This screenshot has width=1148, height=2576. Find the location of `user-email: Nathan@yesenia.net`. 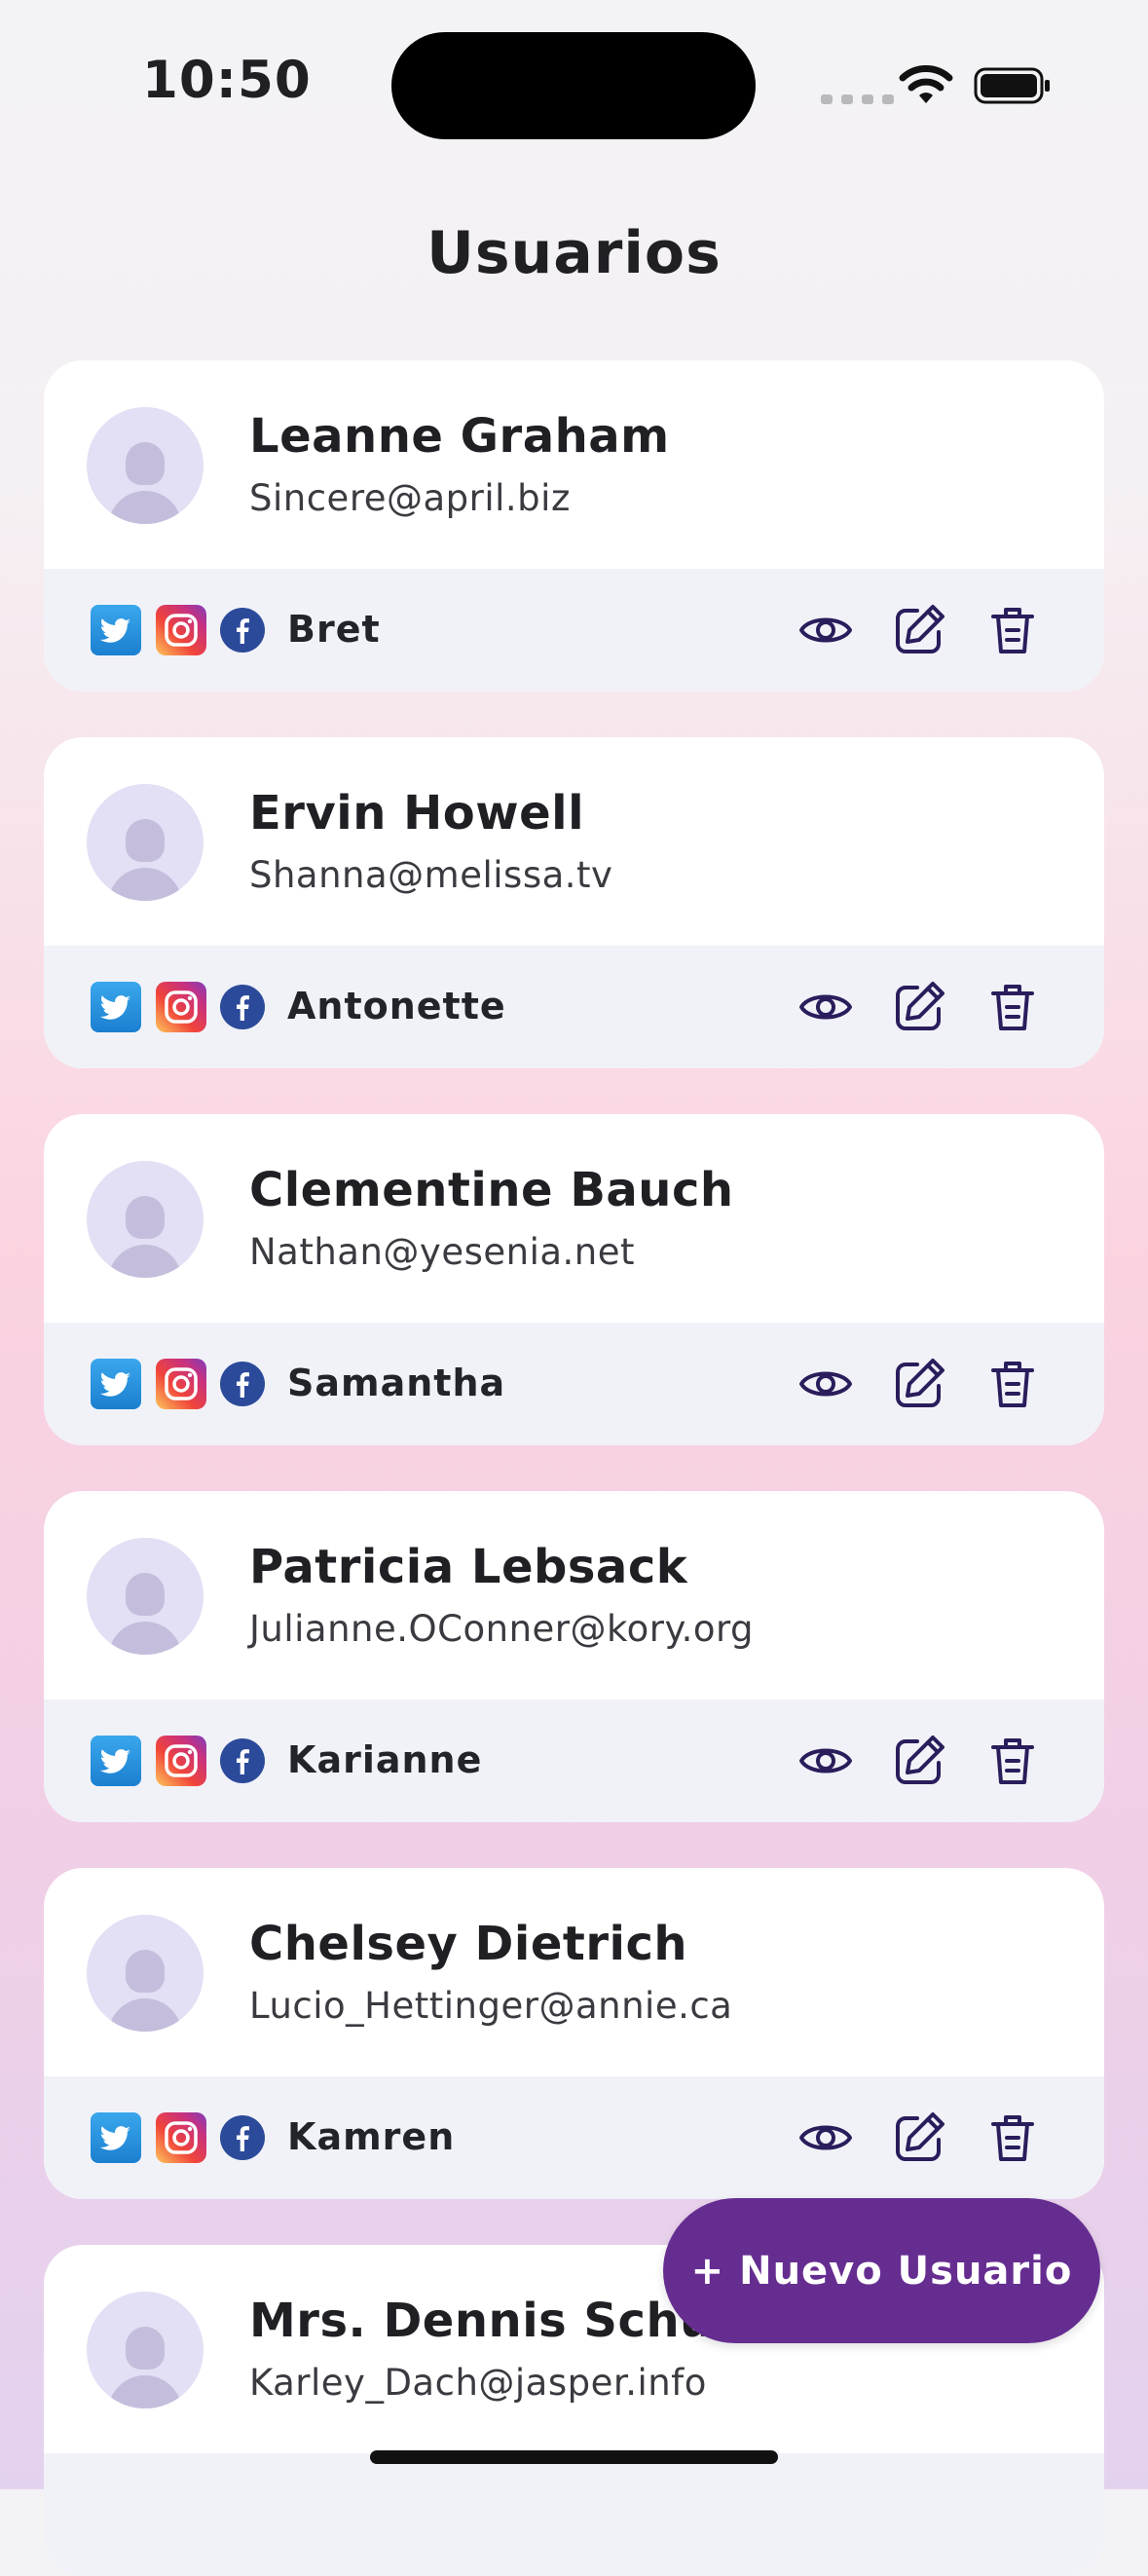

user-email: Nathan@yesenia.net is located at coordinates (443, 1252).